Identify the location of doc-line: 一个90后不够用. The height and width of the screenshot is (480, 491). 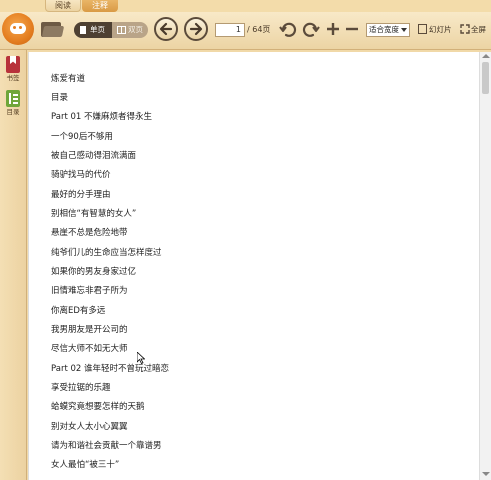
(82, 137).